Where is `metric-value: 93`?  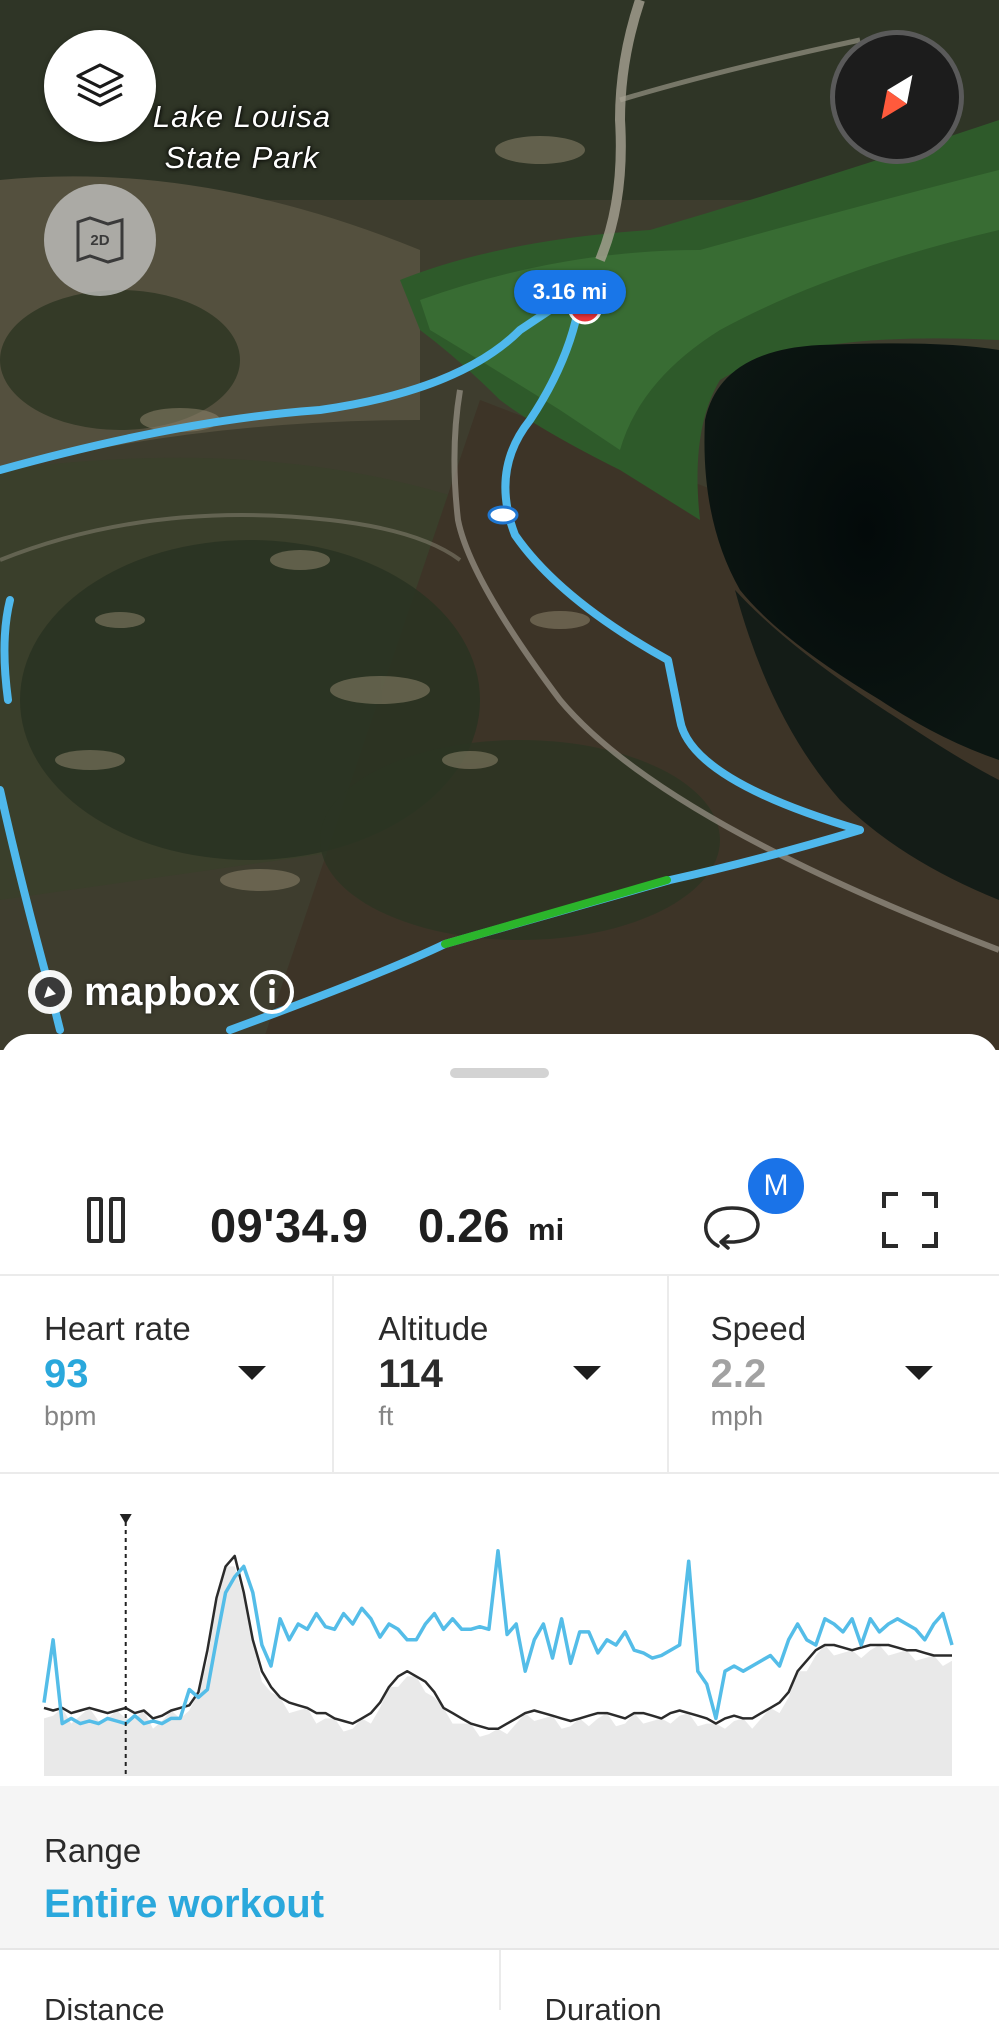 metric-value: 93 is located at coordinates (188, 1374).